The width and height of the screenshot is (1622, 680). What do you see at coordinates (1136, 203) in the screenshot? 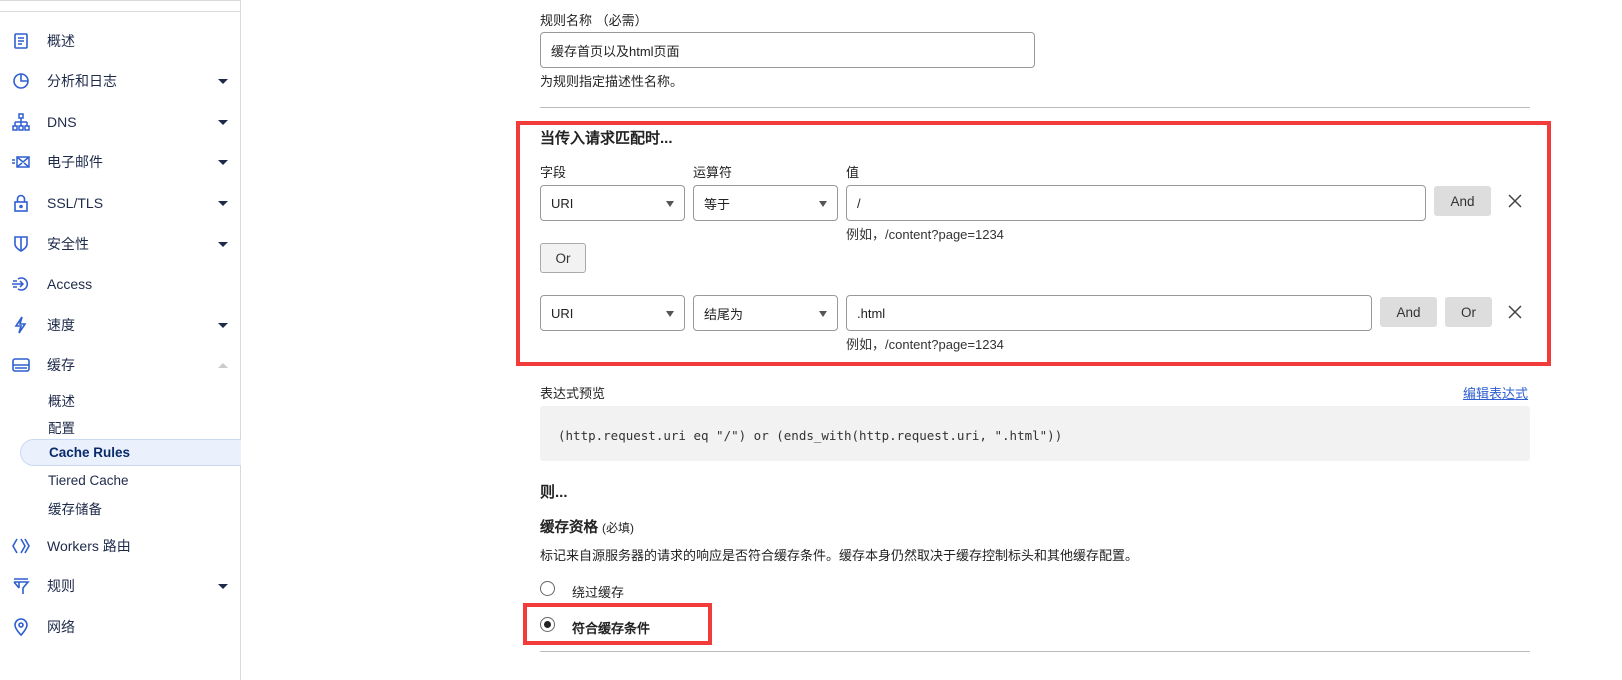
I see `value-input: /` at bounding box center [1136, 203].